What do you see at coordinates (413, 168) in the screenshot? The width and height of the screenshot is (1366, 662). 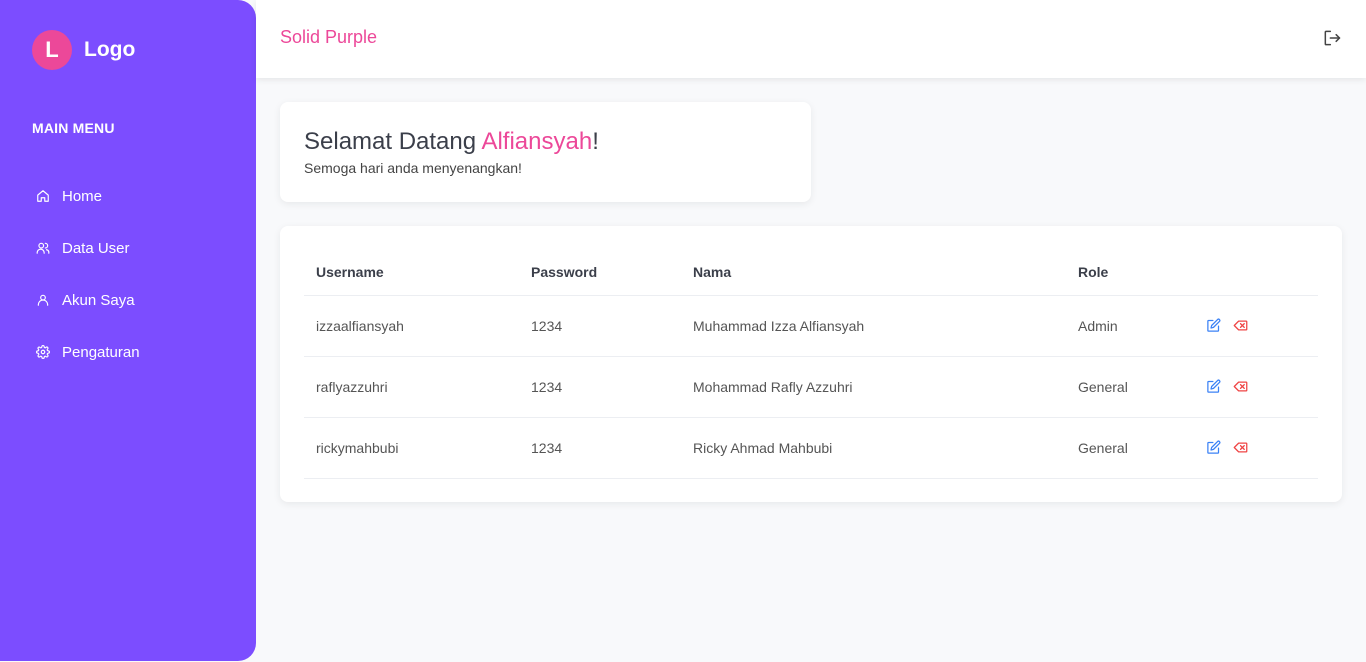 I see `welcome-subtitle: Semoga hari anda menyenangkan!` at bounding box center [413, 168].